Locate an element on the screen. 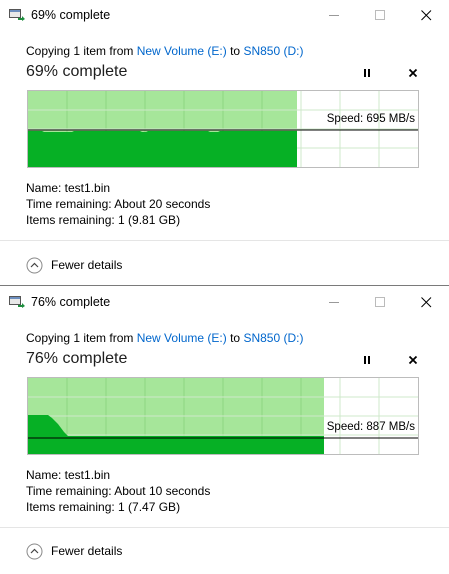 This screenshot has width=449, height=574. speed-graph: Speed: 695 MB/s is located at coordinates (223, 129).